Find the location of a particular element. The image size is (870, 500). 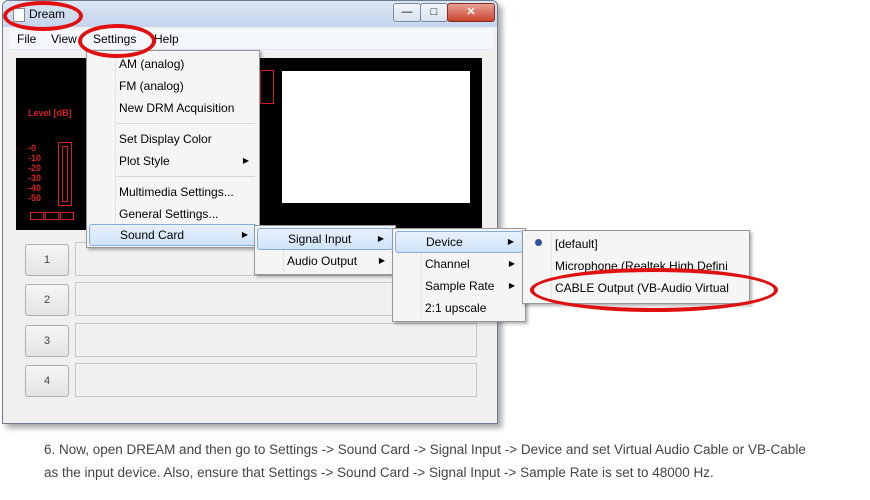

scale-label: -40 is located at coordinates (35, 188).